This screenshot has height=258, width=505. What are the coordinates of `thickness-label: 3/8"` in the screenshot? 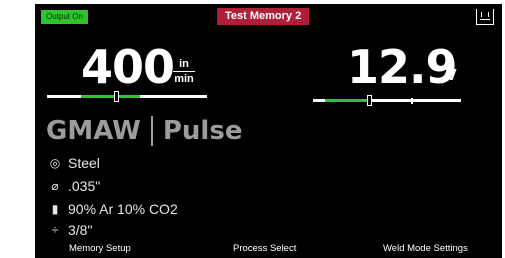 It's located at (80, 230).